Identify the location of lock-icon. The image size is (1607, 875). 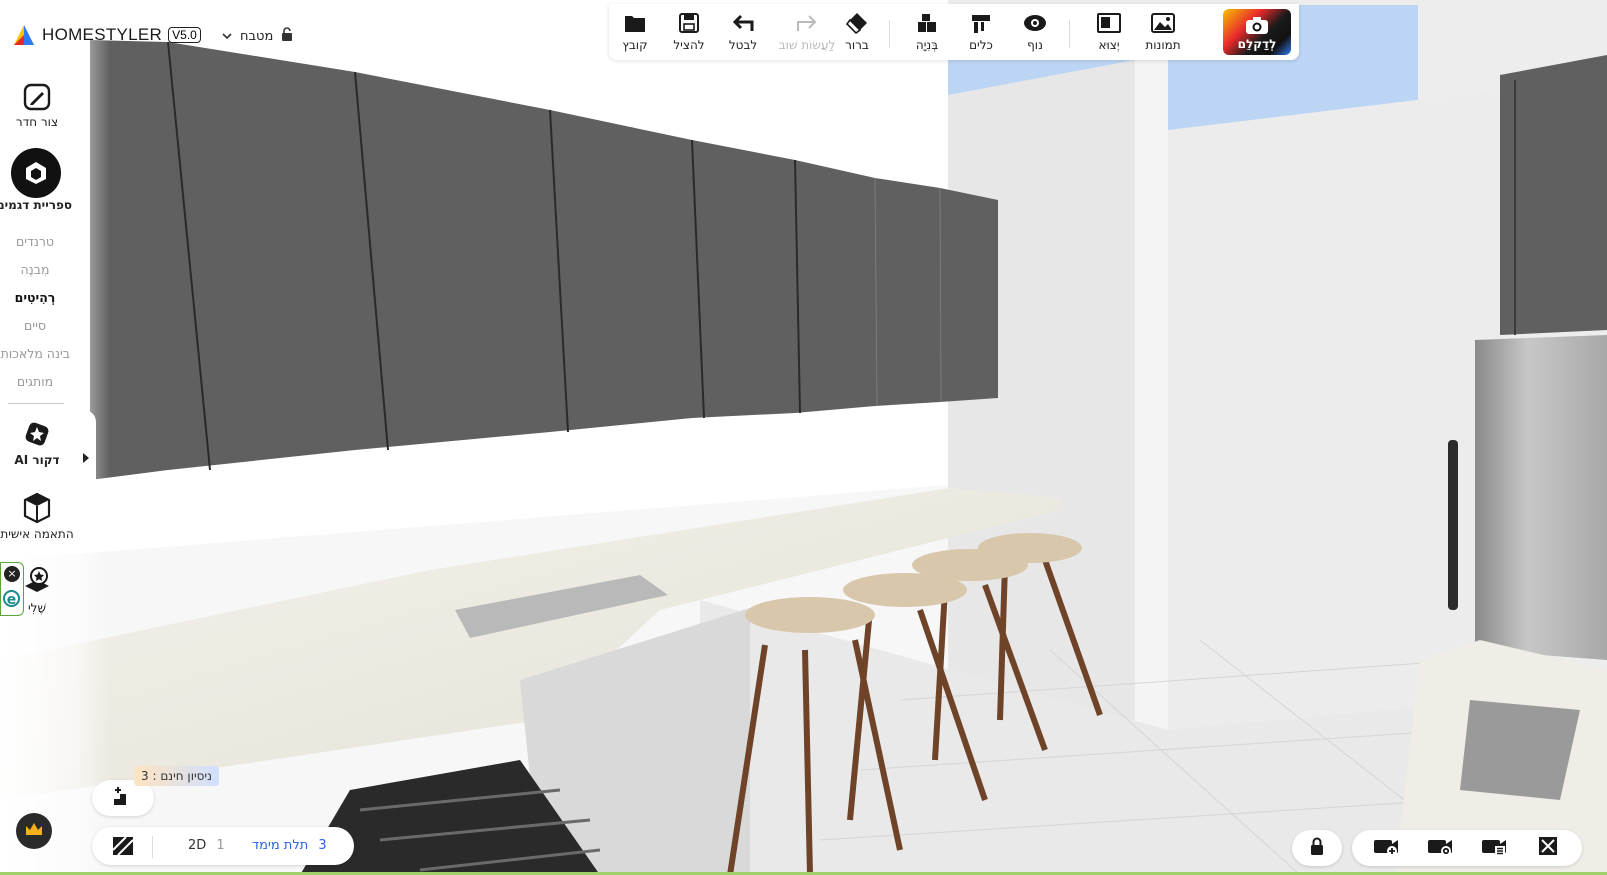
(1317, 848).